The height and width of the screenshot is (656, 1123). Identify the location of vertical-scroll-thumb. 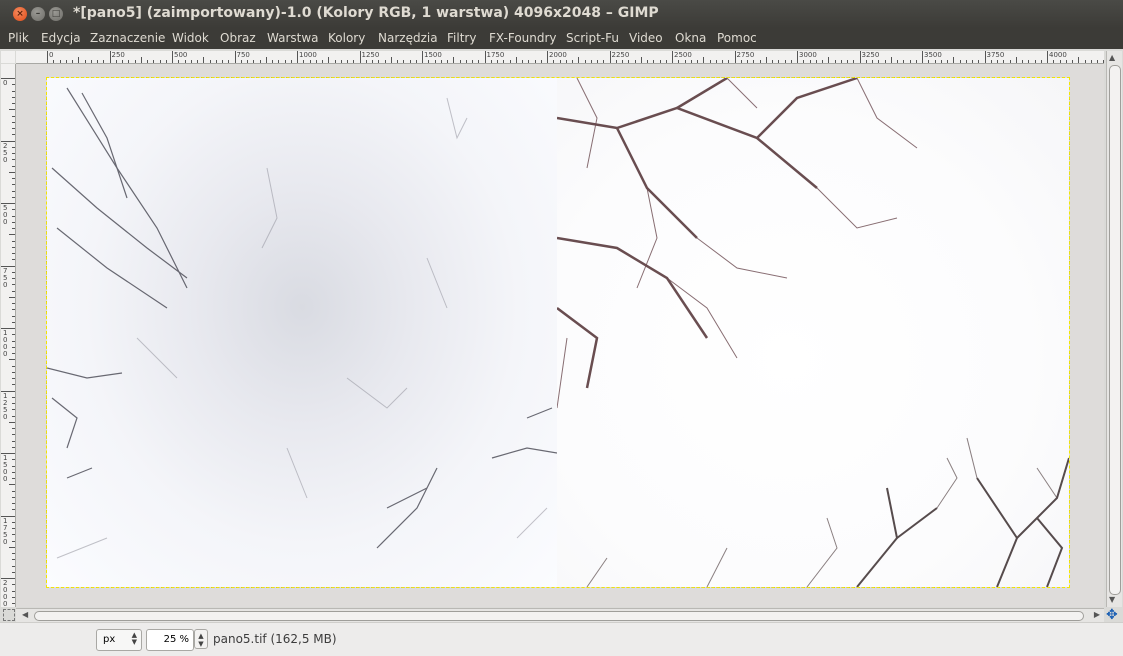
(1115, 330).